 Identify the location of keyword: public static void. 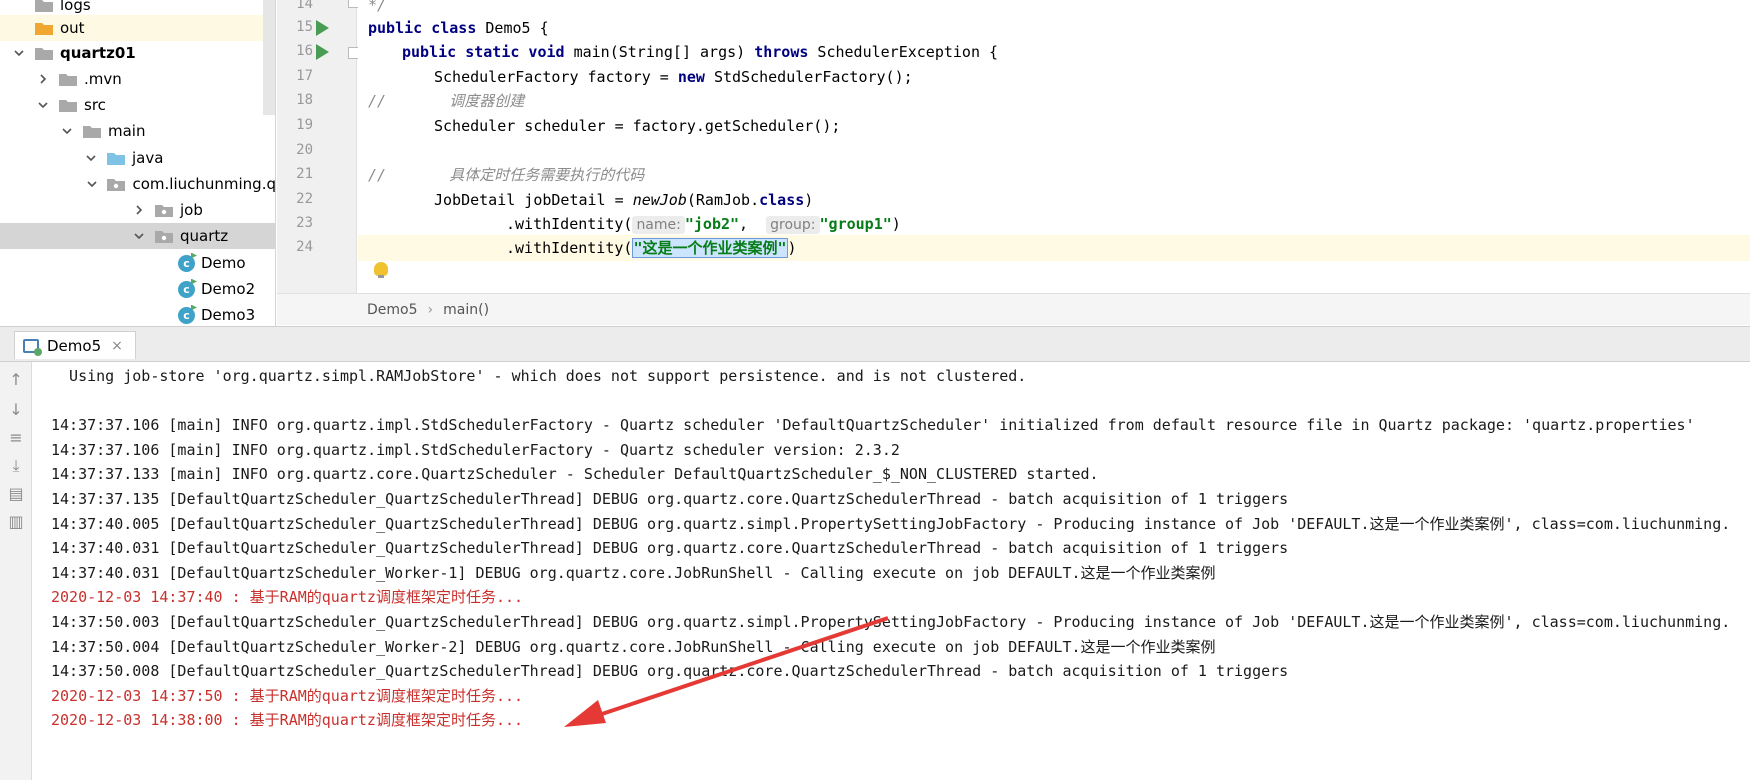
(483, 52).